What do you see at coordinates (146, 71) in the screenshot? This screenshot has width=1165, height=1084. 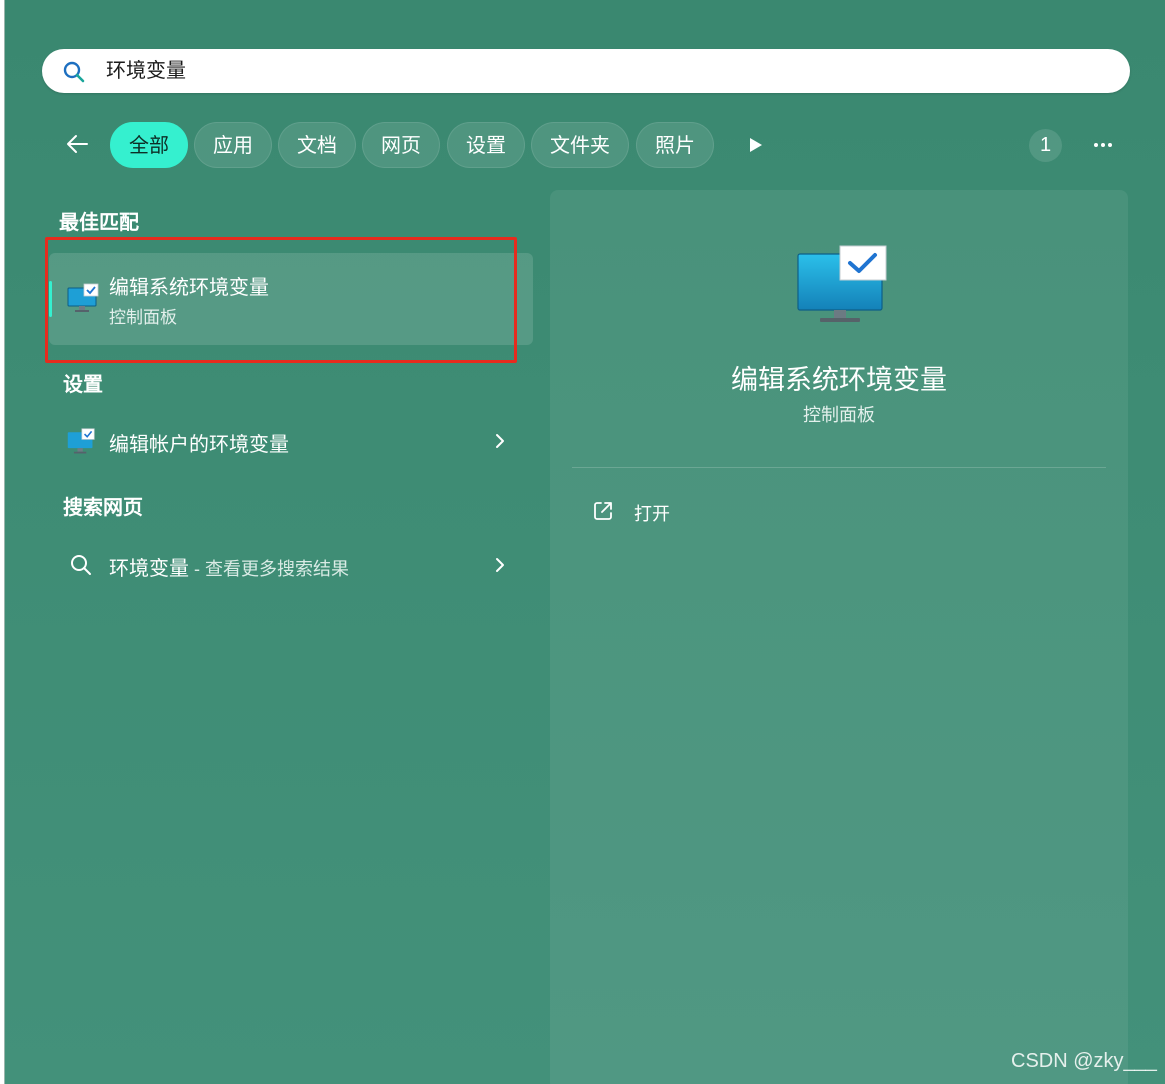 I see `search-input: 环境变量` at bounding box center [146, 71].